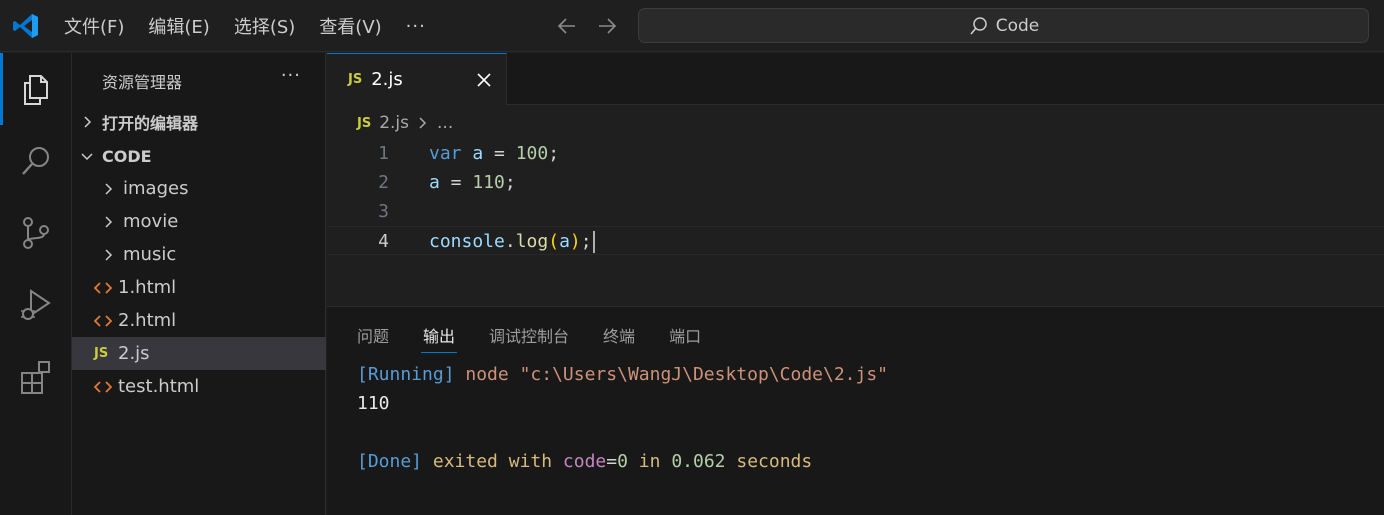 This screenshot has width=1384, height=515. Describe the element at coordinates (484, 80) in the screenshot. I see `close-icon` at that location.